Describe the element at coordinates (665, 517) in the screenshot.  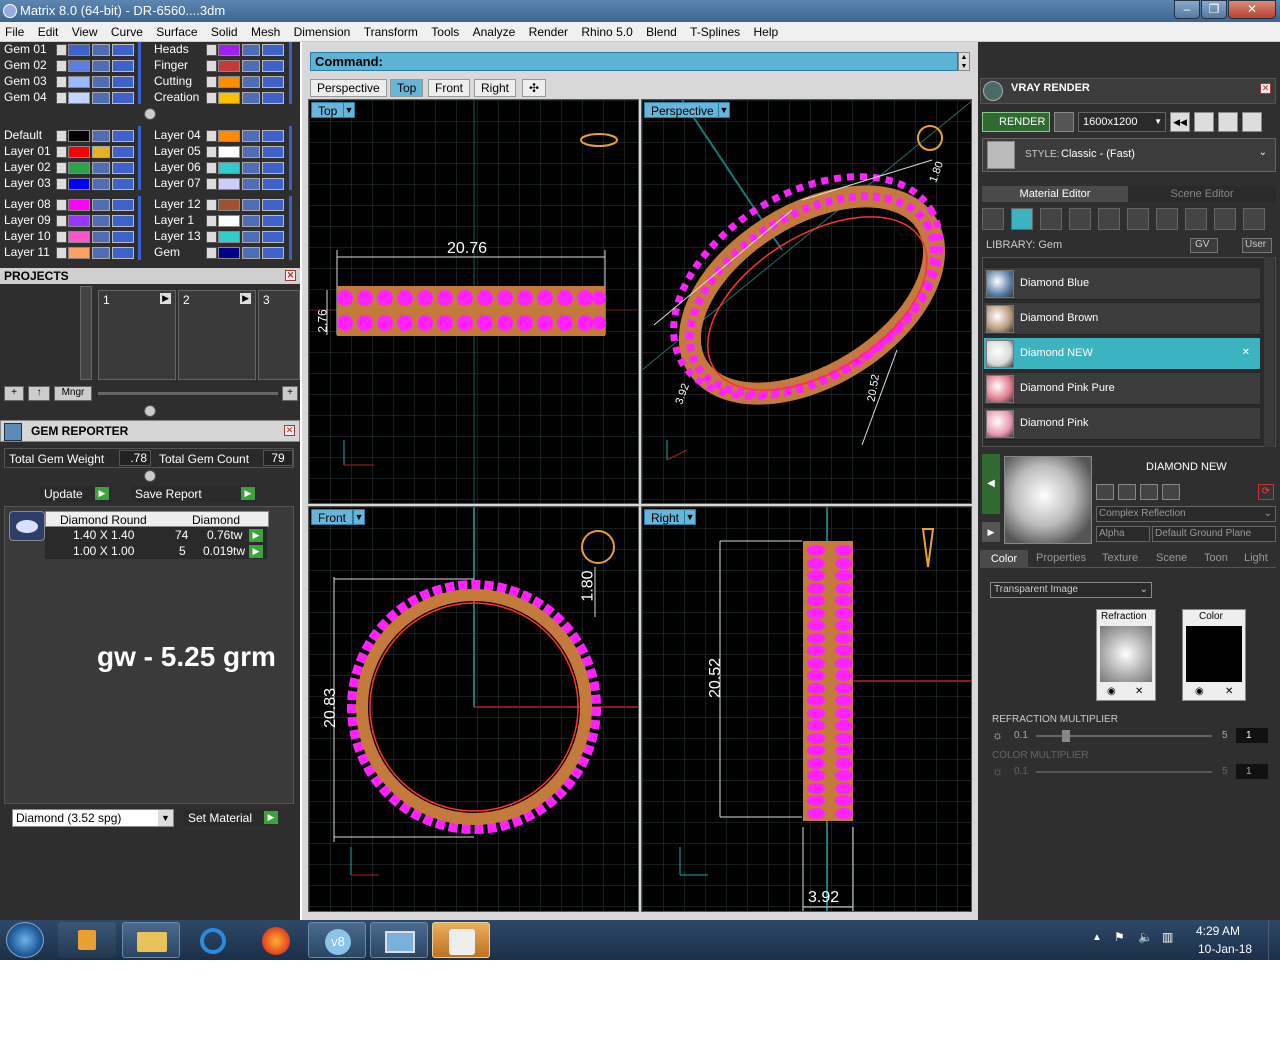
I see `viewport-right-label: Right` at that location.